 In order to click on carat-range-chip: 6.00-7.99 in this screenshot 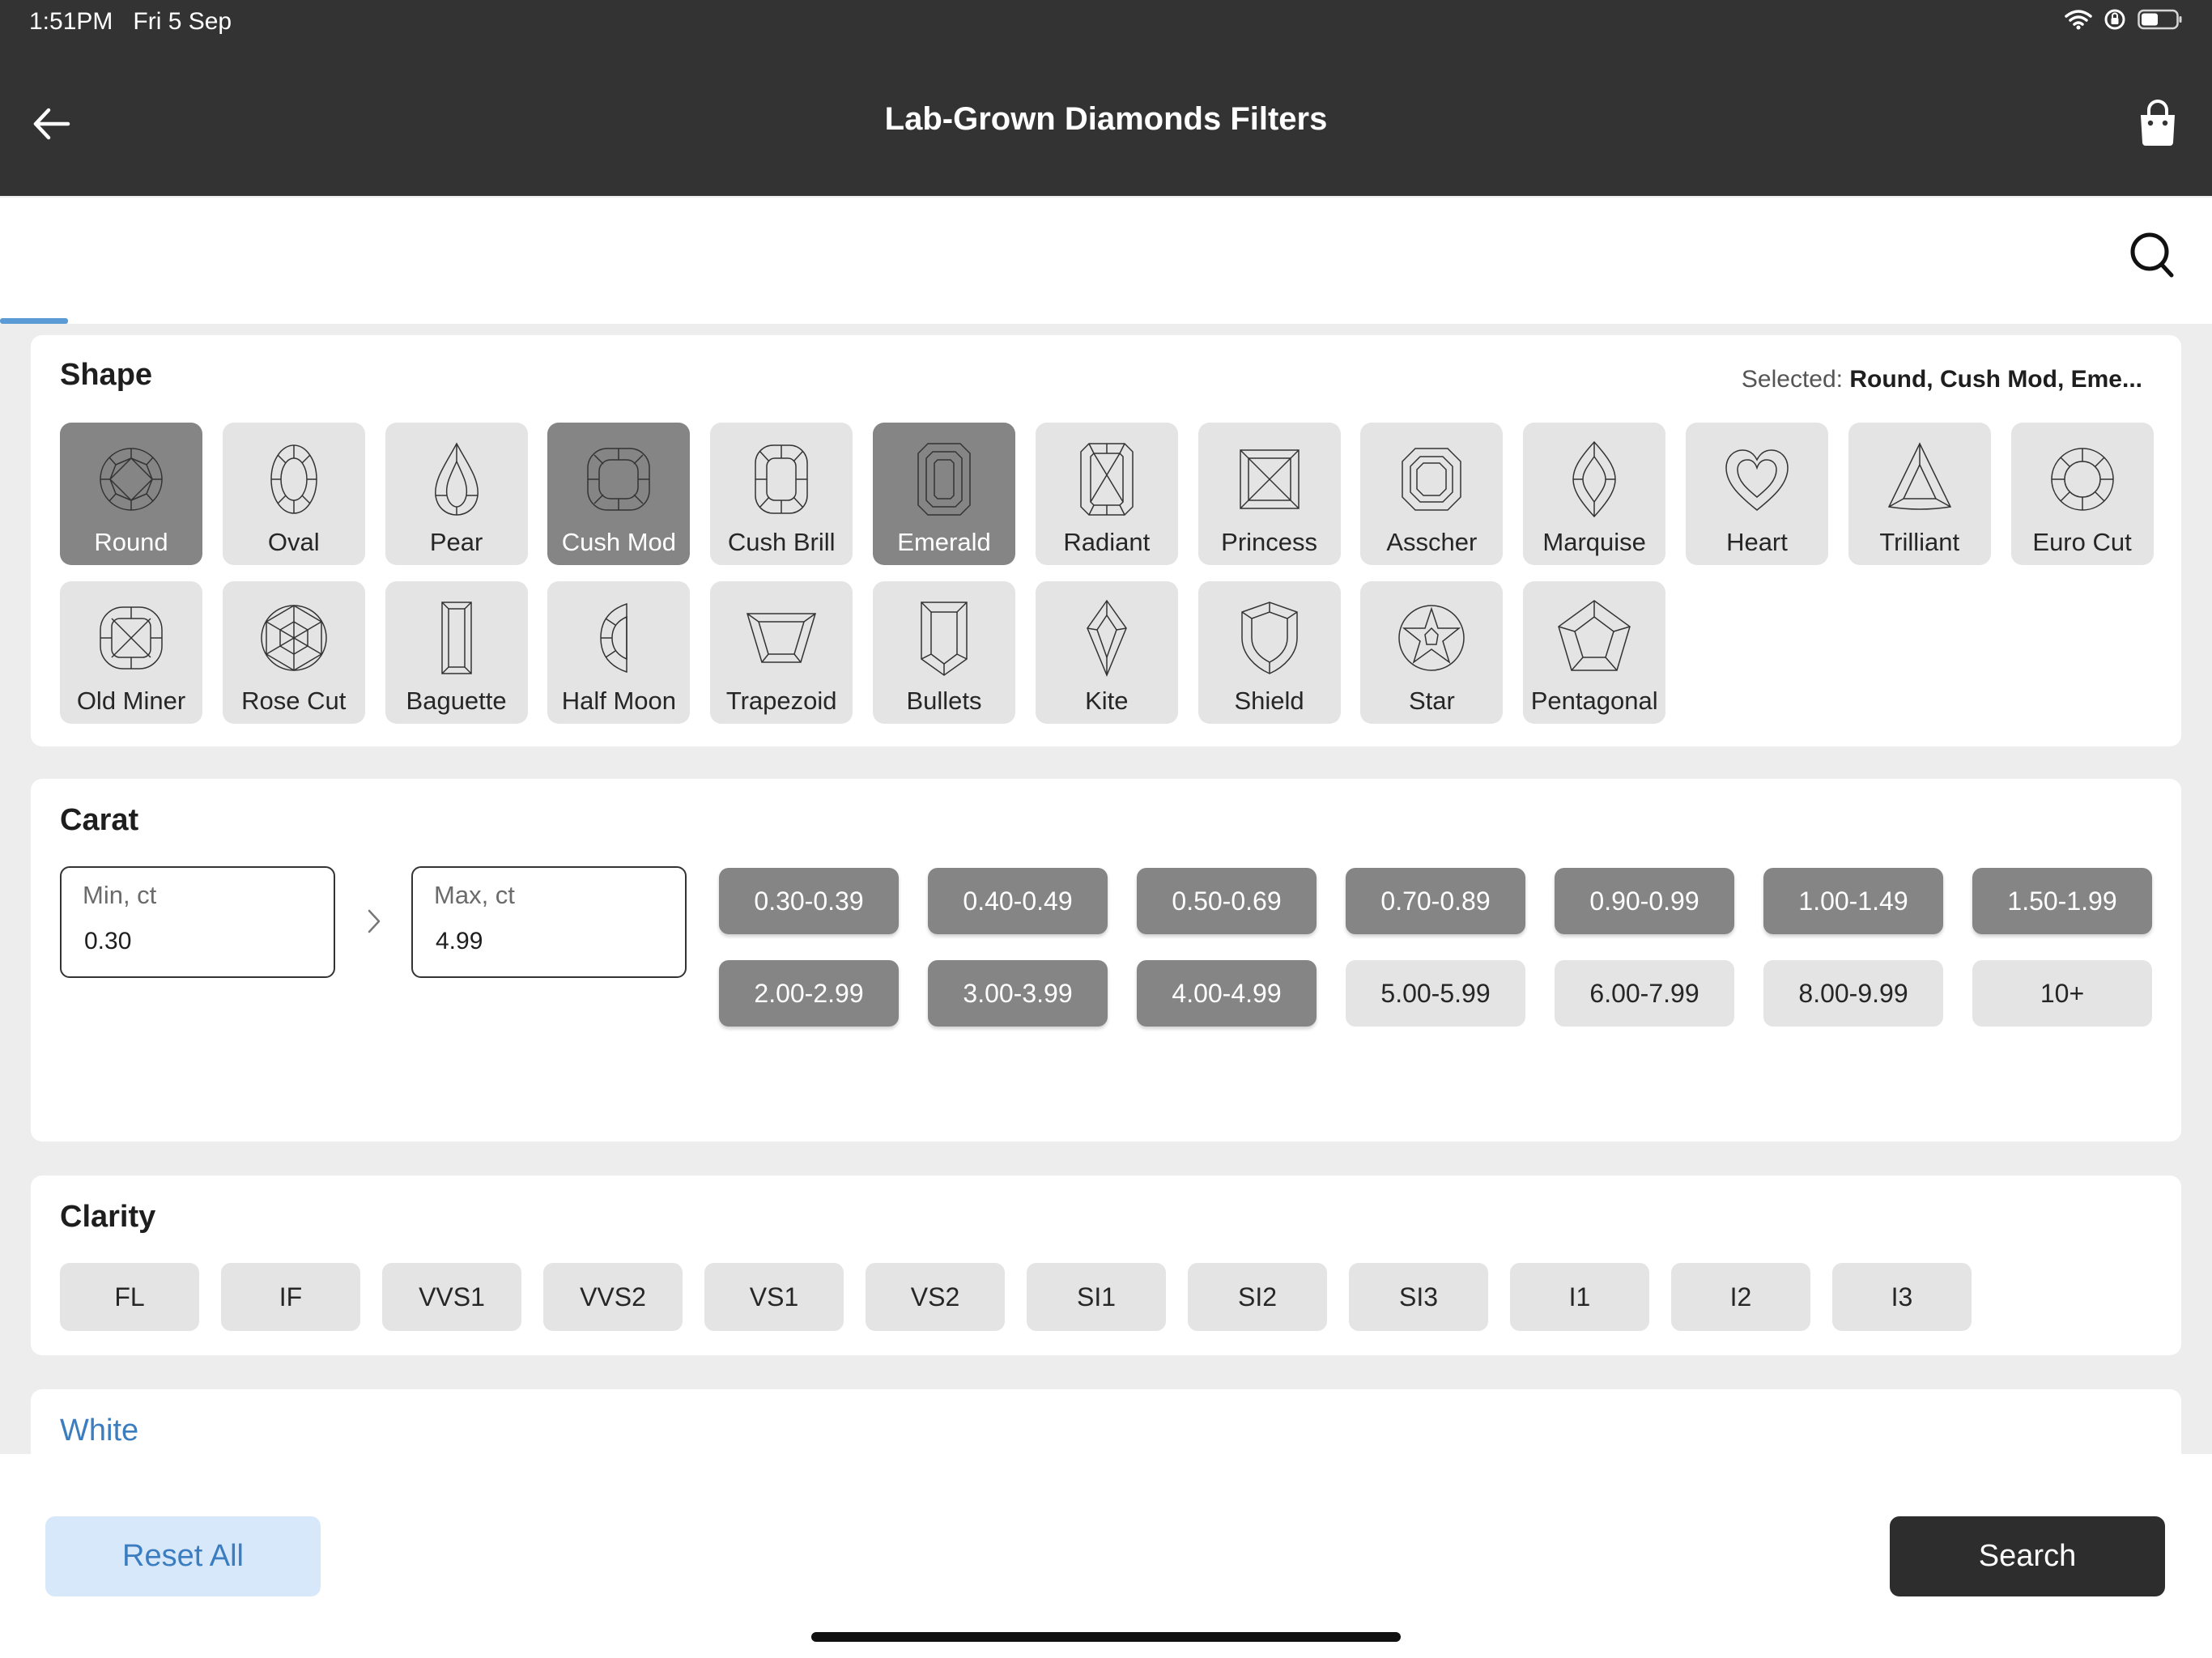, I will do `click(1645, 993)`.